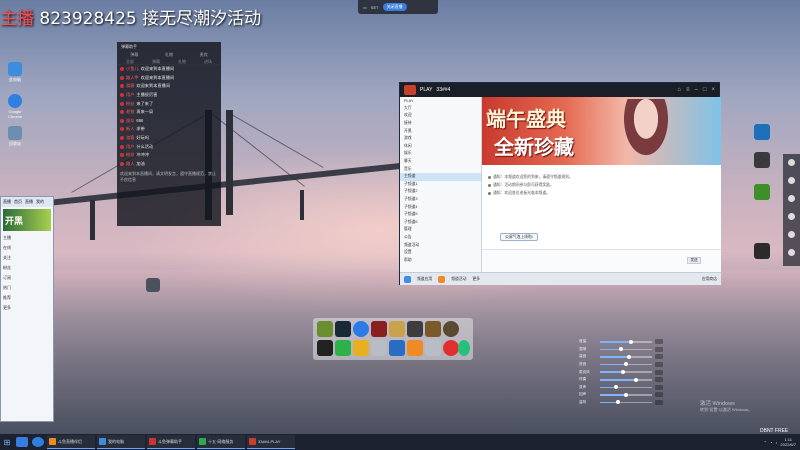 This screenshot has height=450, width=800. Describe the element at coordinates (776, 442) in the screenshot. I see `volume-icon: ♪` at that location.